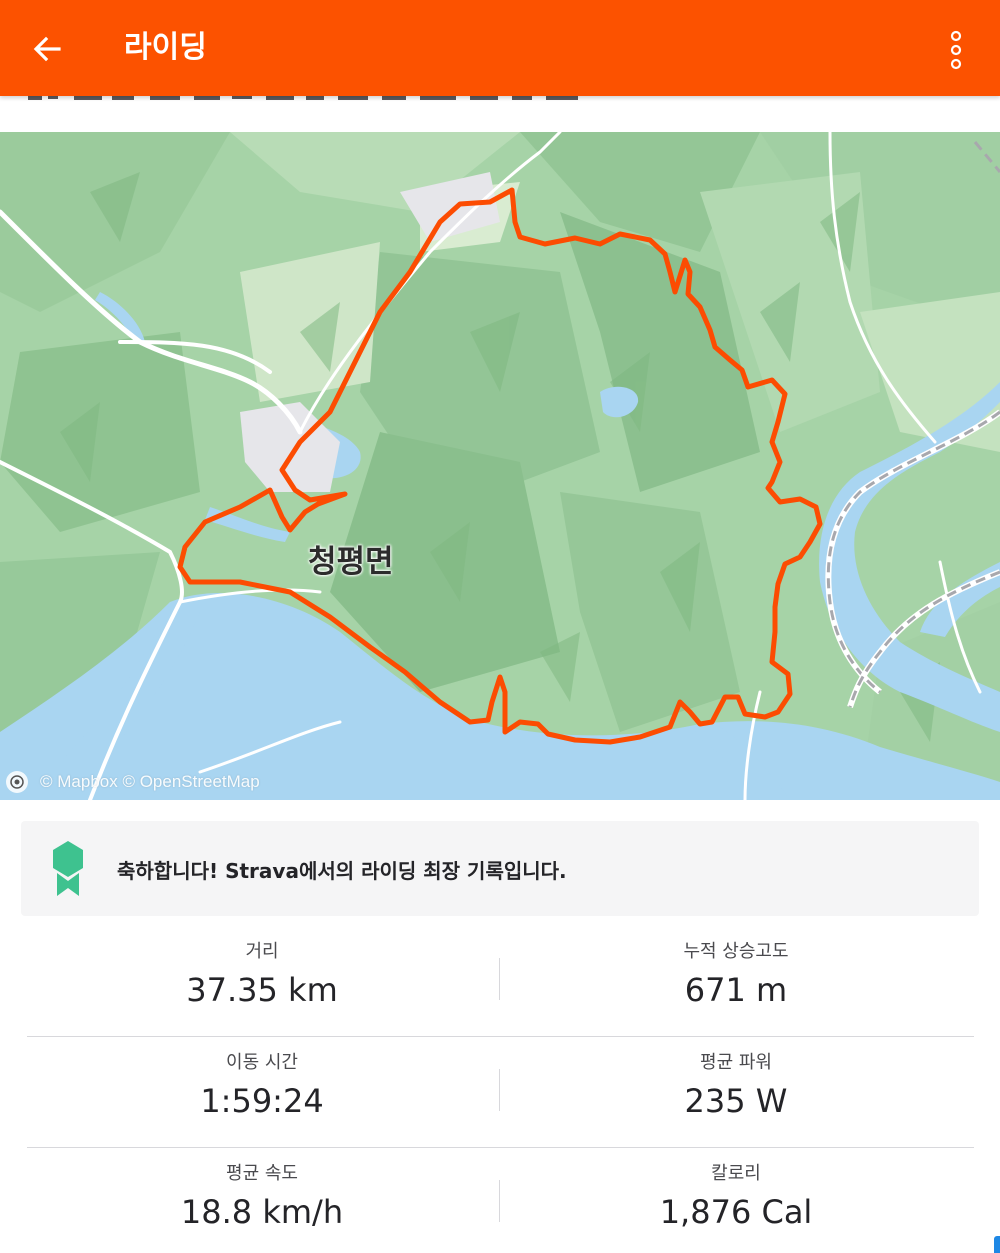 Image resolution: width=1000 pixels, height=1253 pixels. What do you see at coordinates (351, 562) in the screenshot?
I see `map-place-label: 청평면` at bounding box center [351, 562].